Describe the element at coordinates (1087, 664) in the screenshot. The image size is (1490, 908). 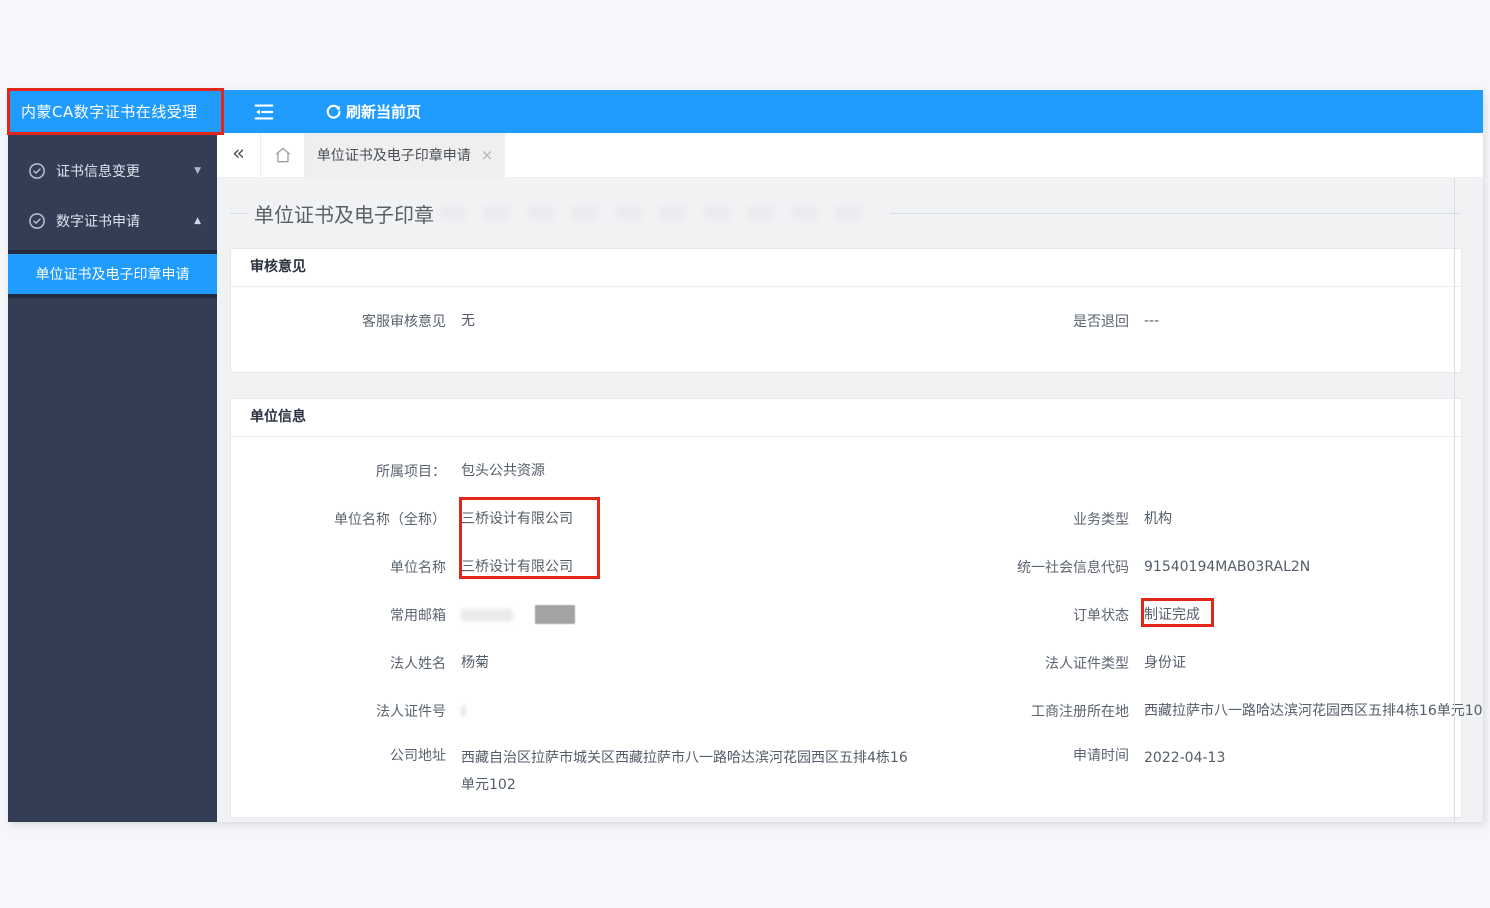
I see `field-label-legal-id-type: 法人证件类型` at that location.